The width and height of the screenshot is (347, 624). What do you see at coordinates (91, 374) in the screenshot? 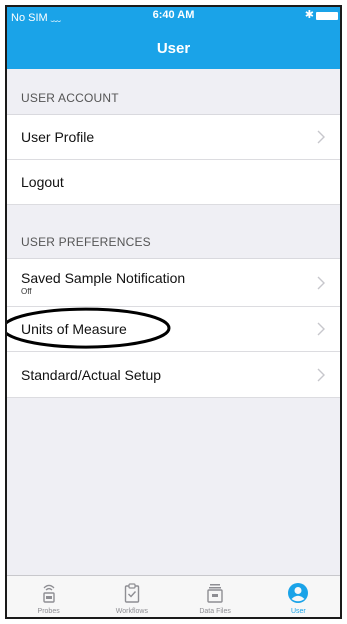
I see `row-label: Standard/Actual Setup` at bounding box center [91, 374].